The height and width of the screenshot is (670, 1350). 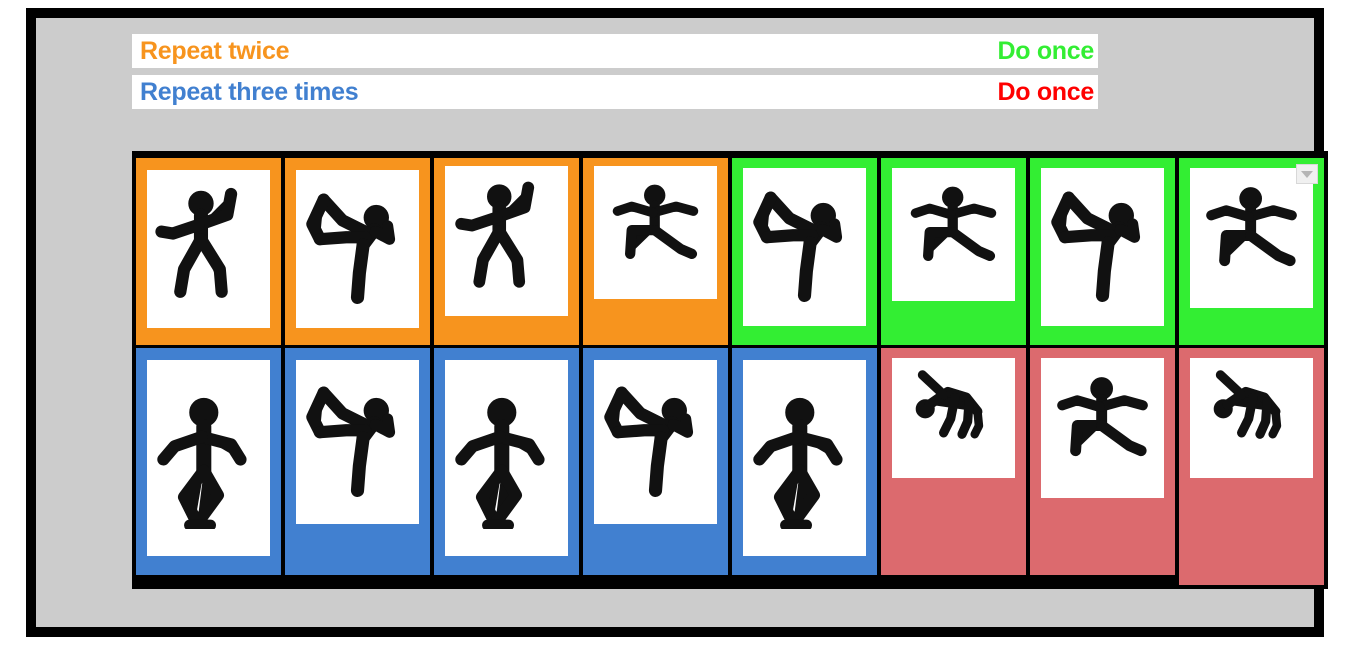 I want to click on legend-row-repeat-twice: Repeat twice Do once, so click(x=615, y=51).